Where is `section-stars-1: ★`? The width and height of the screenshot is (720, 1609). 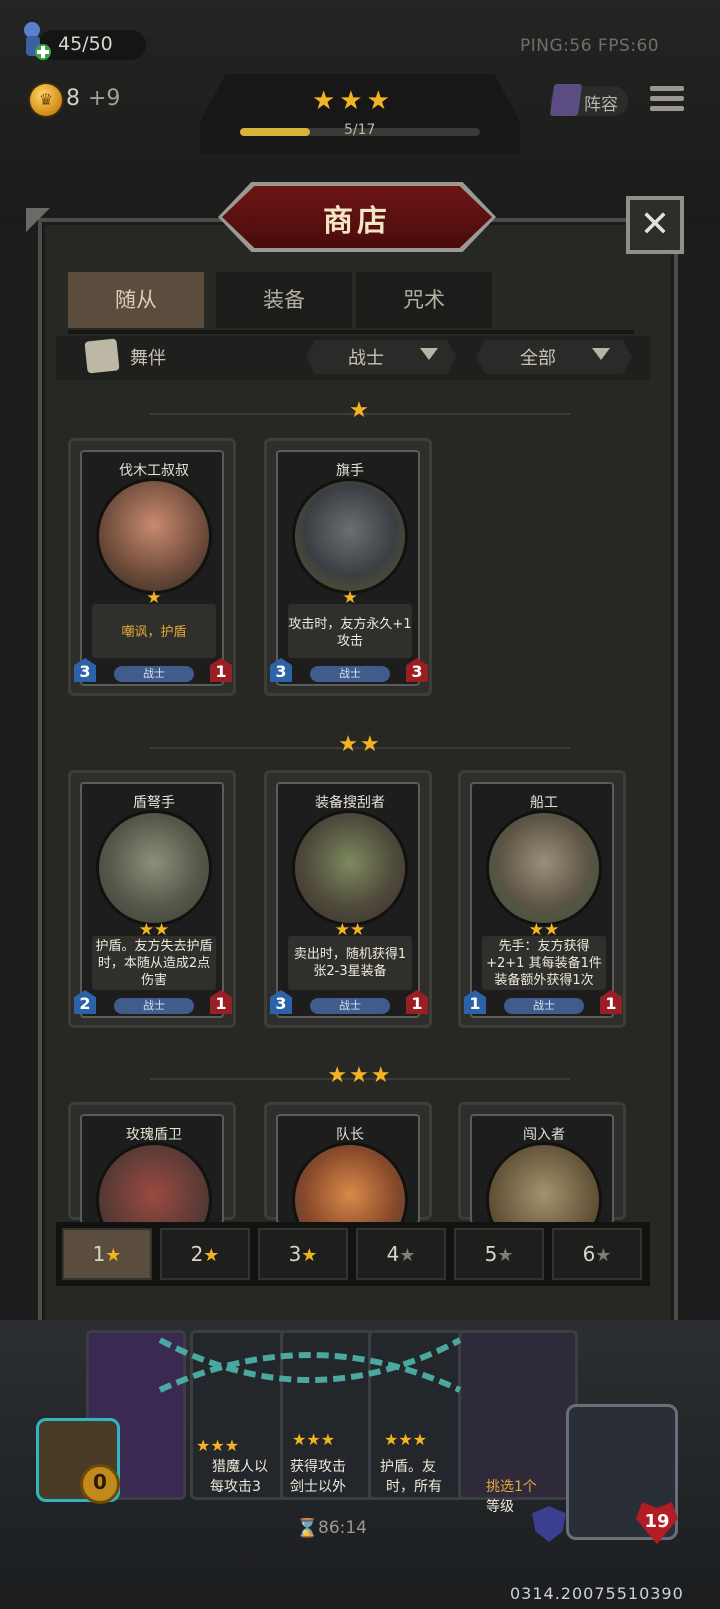 section-stars-1: ★ is located at coordinates (360, 410).